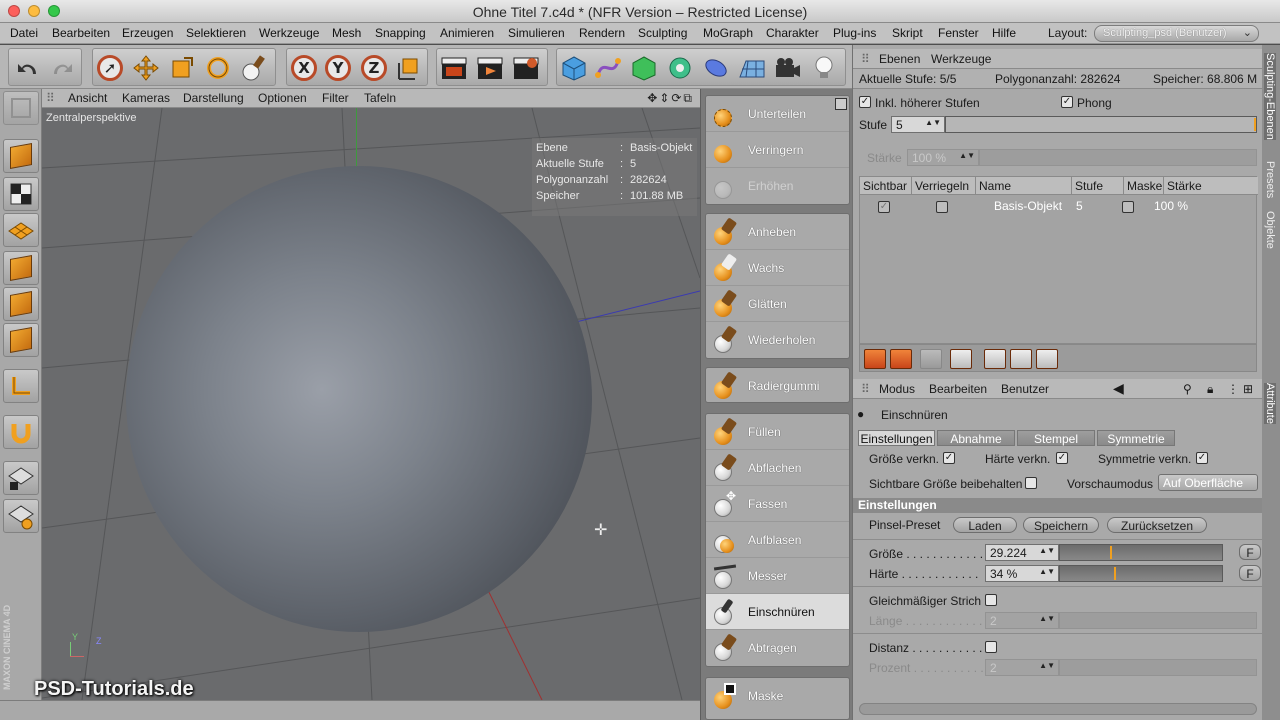 The image size is (1280, 720). What do you see at coordinates (918, 124) in the screenshot?
I see `stufe-field: 5 ▲▼` at bounding box center [918, 124].